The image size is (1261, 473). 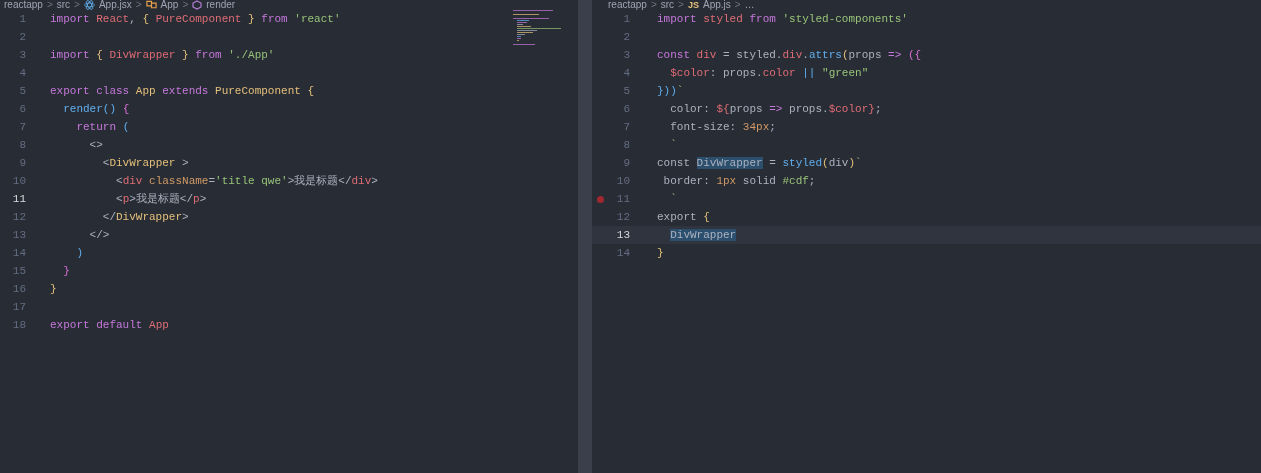 What do you see at coordinates (759, 163) in the screenshot?
I see `code-line: const DivWrapper = styled(div)`` at bounding box center [759, 163].